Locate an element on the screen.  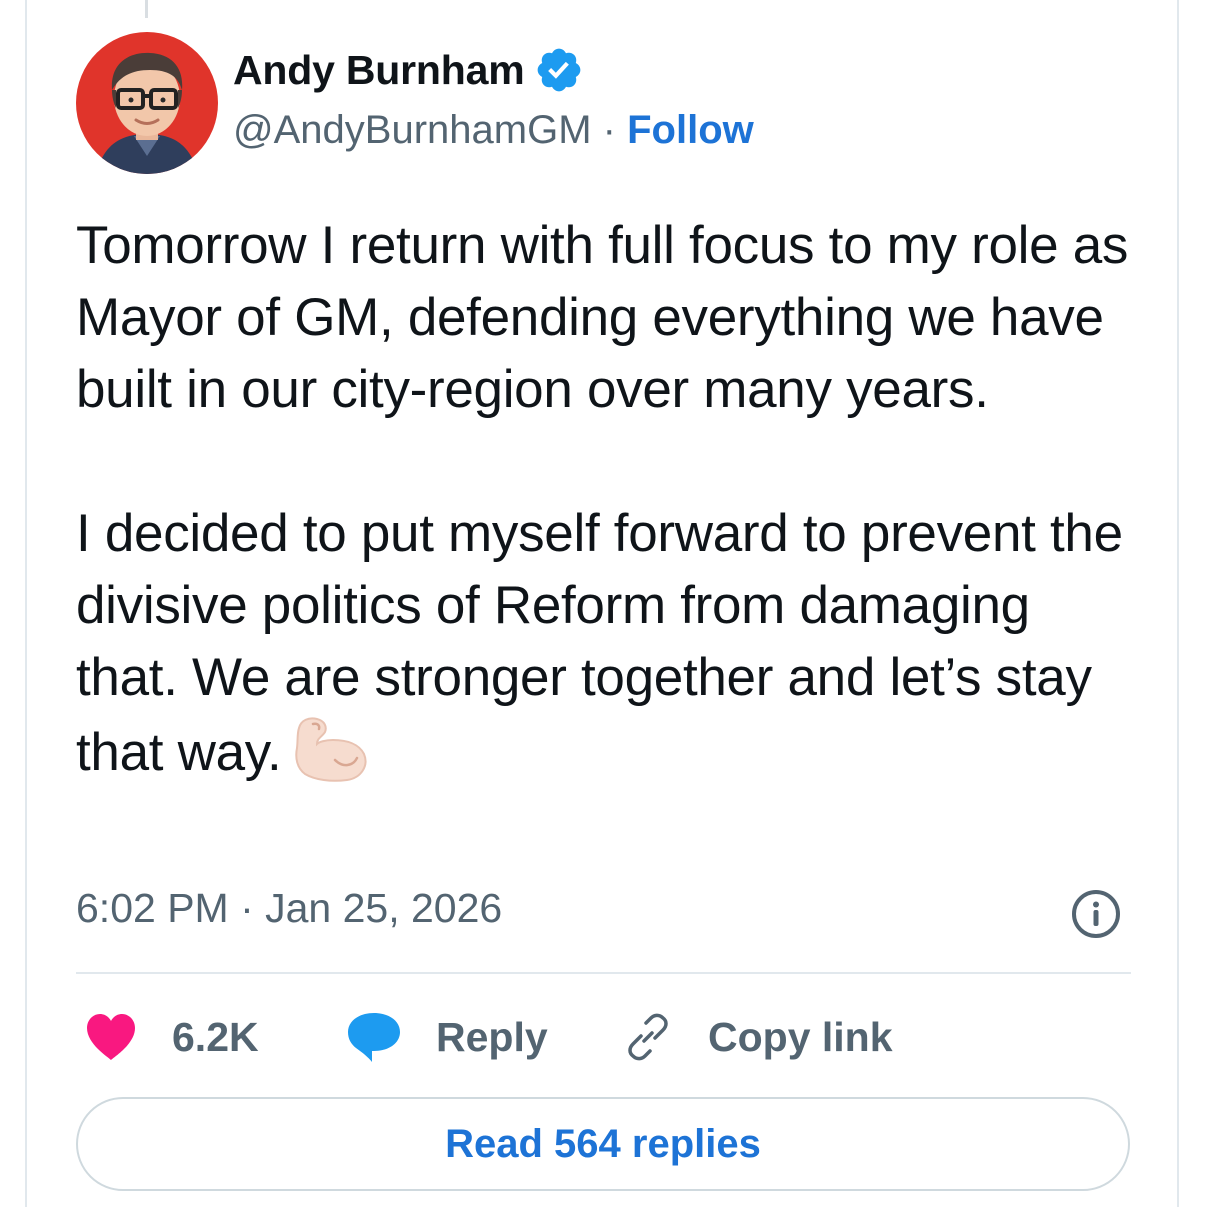
divider is located at coordinates (603, 973).